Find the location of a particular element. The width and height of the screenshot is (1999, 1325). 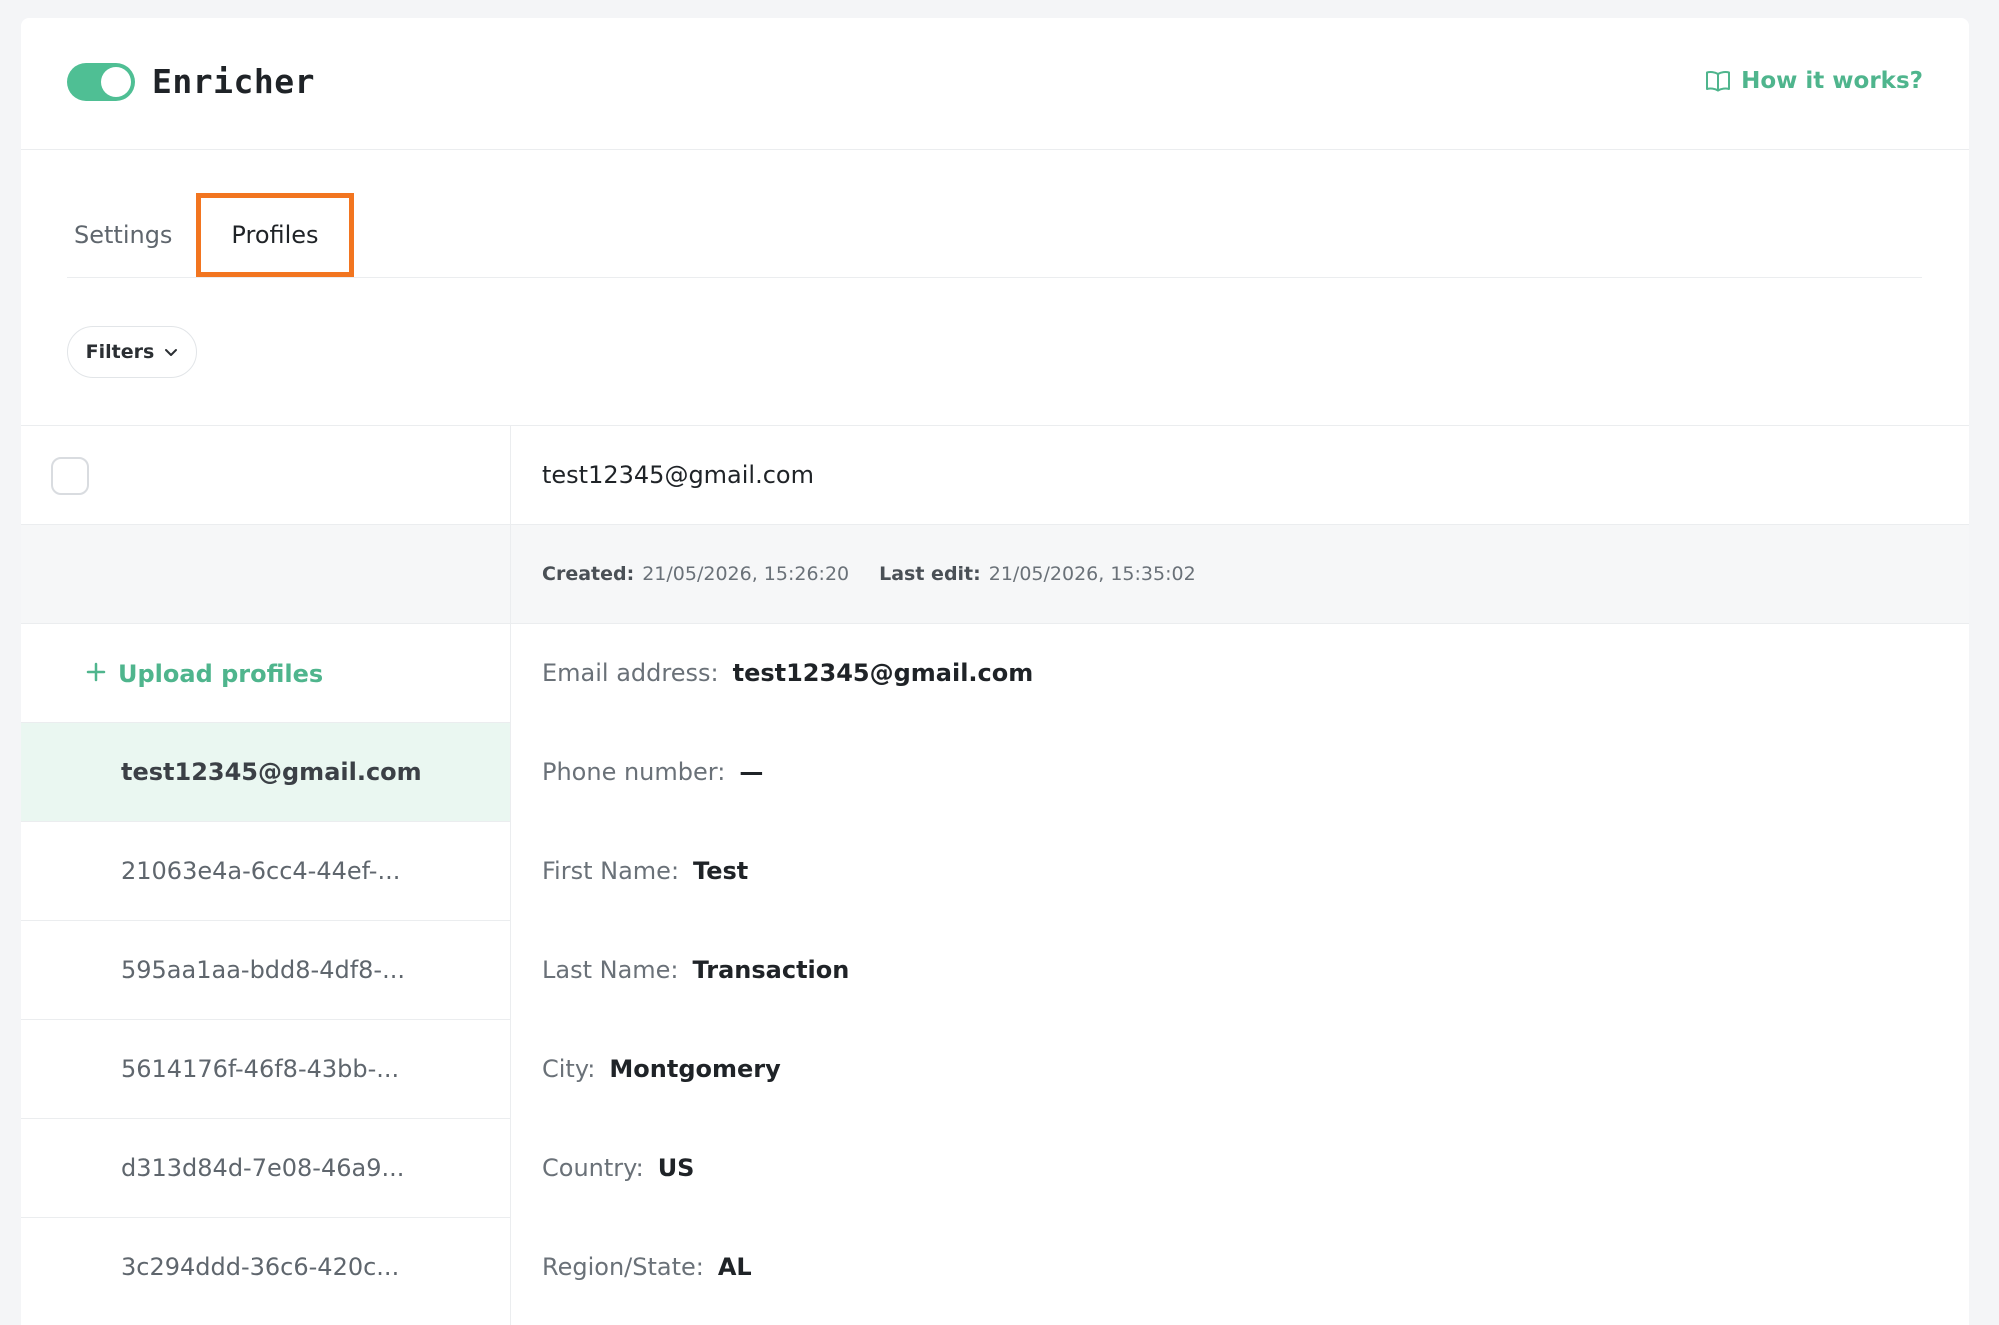

profile-list-item: test12345@gmail.com is located at coordinates (265, 772).